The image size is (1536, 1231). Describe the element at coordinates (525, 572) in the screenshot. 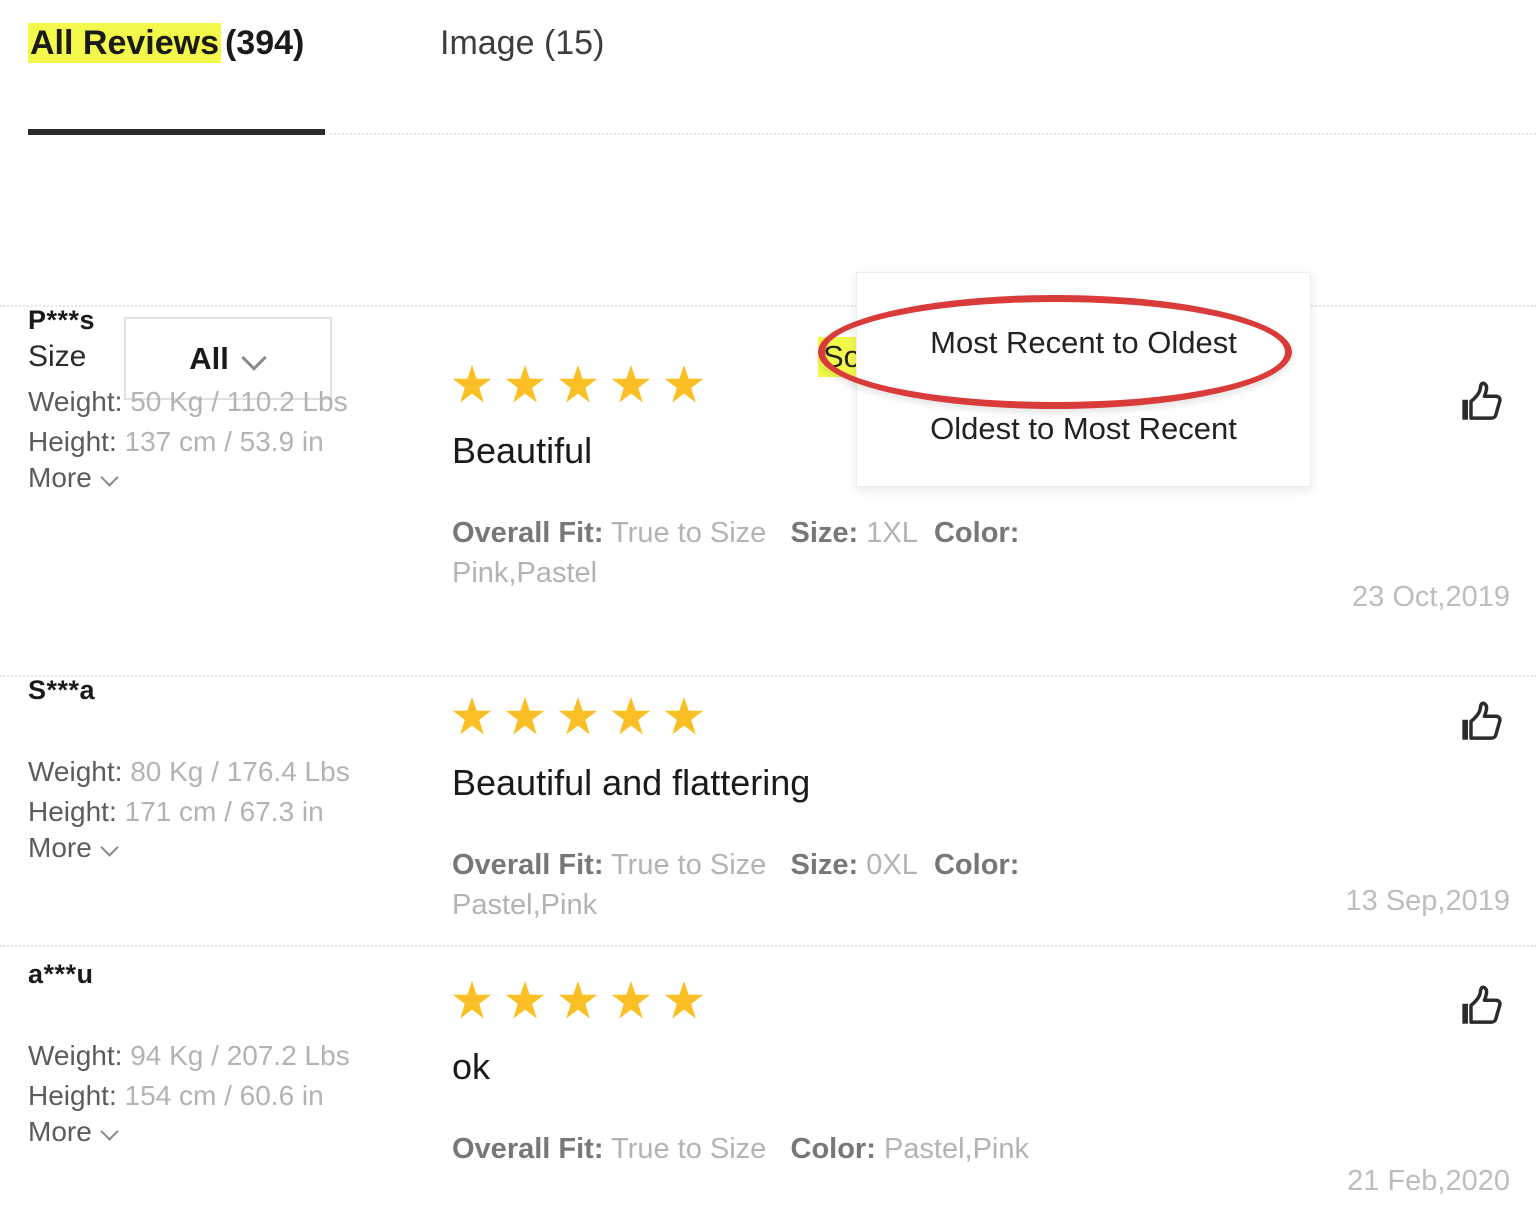

I see `review-color-value: Pink,Pastel` at that location.